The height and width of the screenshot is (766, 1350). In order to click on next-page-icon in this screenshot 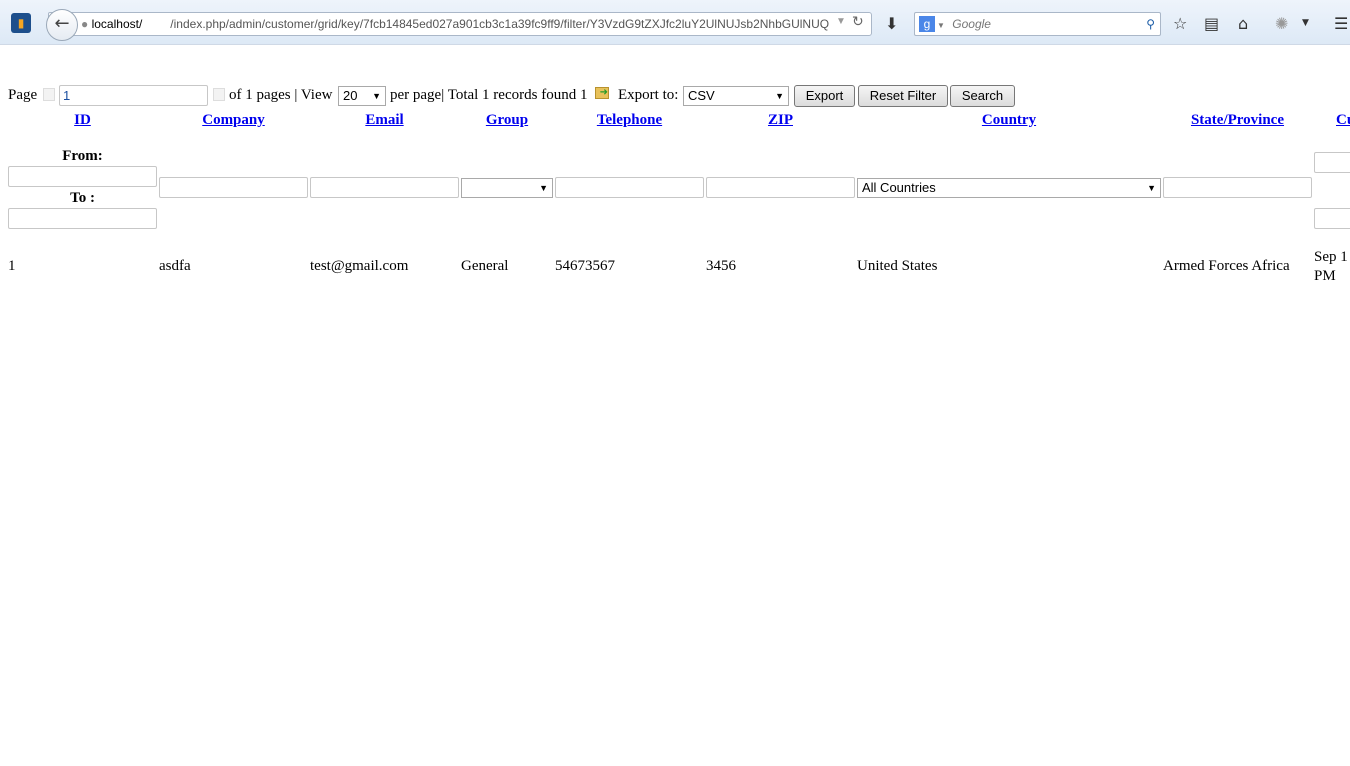, I will do `click(219, 94)`.